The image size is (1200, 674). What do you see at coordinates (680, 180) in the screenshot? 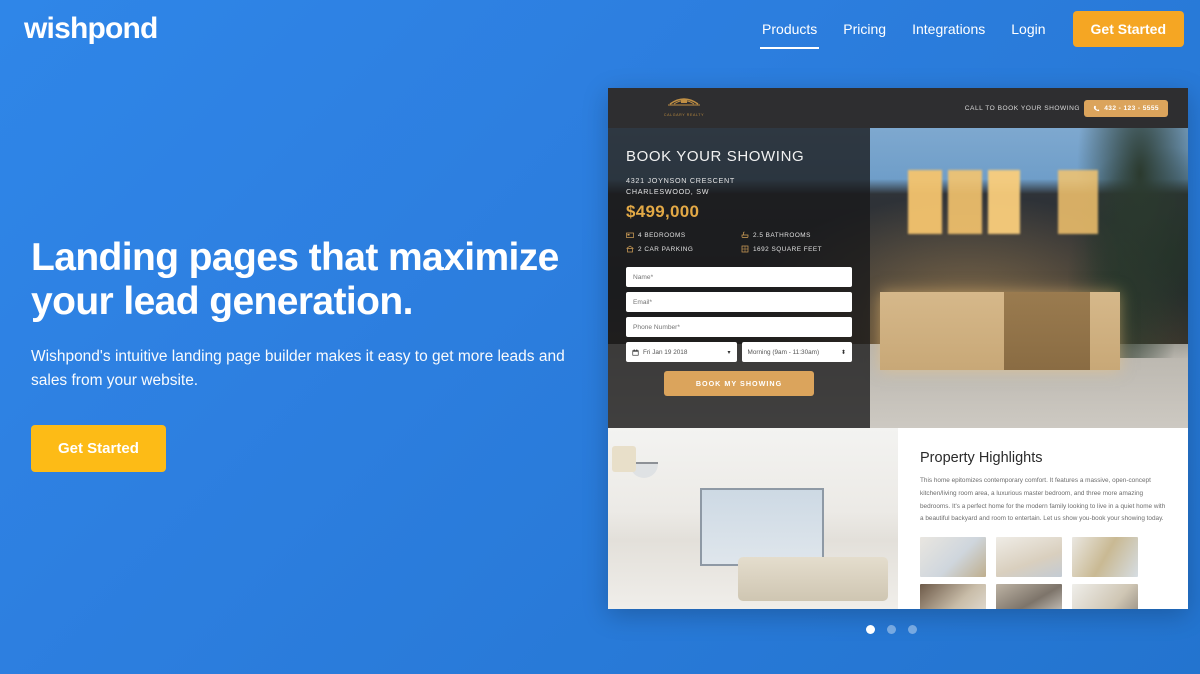
I see `property-address-line1: 4321 JOYNSON CRESCENT` at bounding box center [680, 180].